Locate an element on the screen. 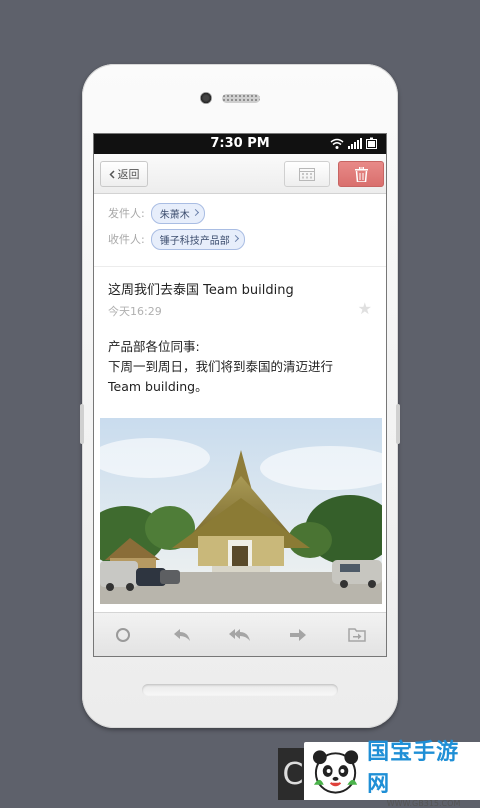 Image resolution: width=480 pixels, height=808 pixels. recipient-chip: 锤子科技产品部 is located at coordinates (197, 239).